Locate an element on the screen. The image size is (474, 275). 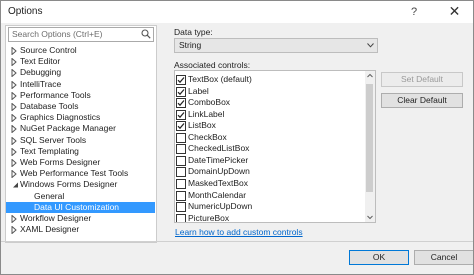
control-item-datetimepicker: DateTimePicker is located at coordinates (269, 160).